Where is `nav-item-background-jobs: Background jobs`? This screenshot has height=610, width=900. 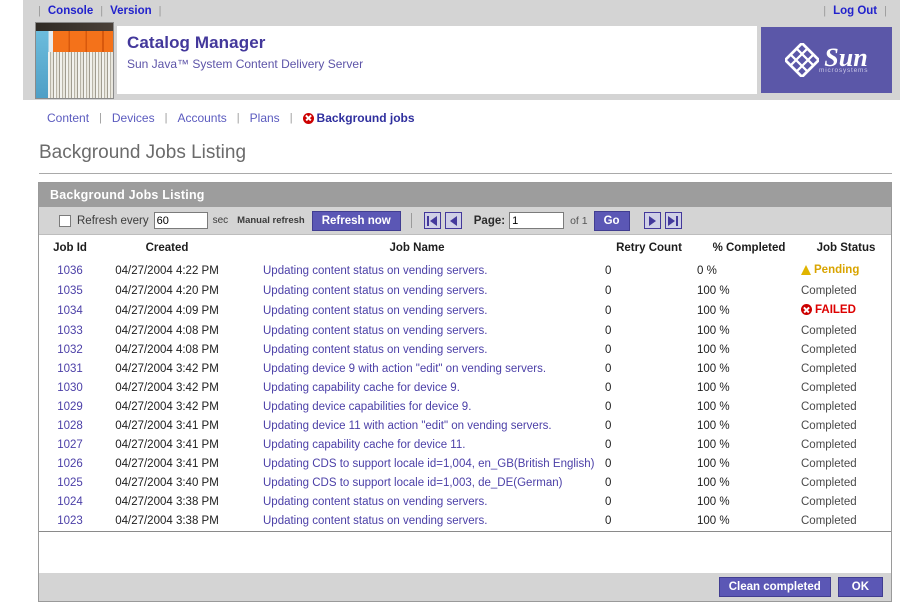 nav-item-background-jobs: Background jobs is located at coordinates (358, 118).